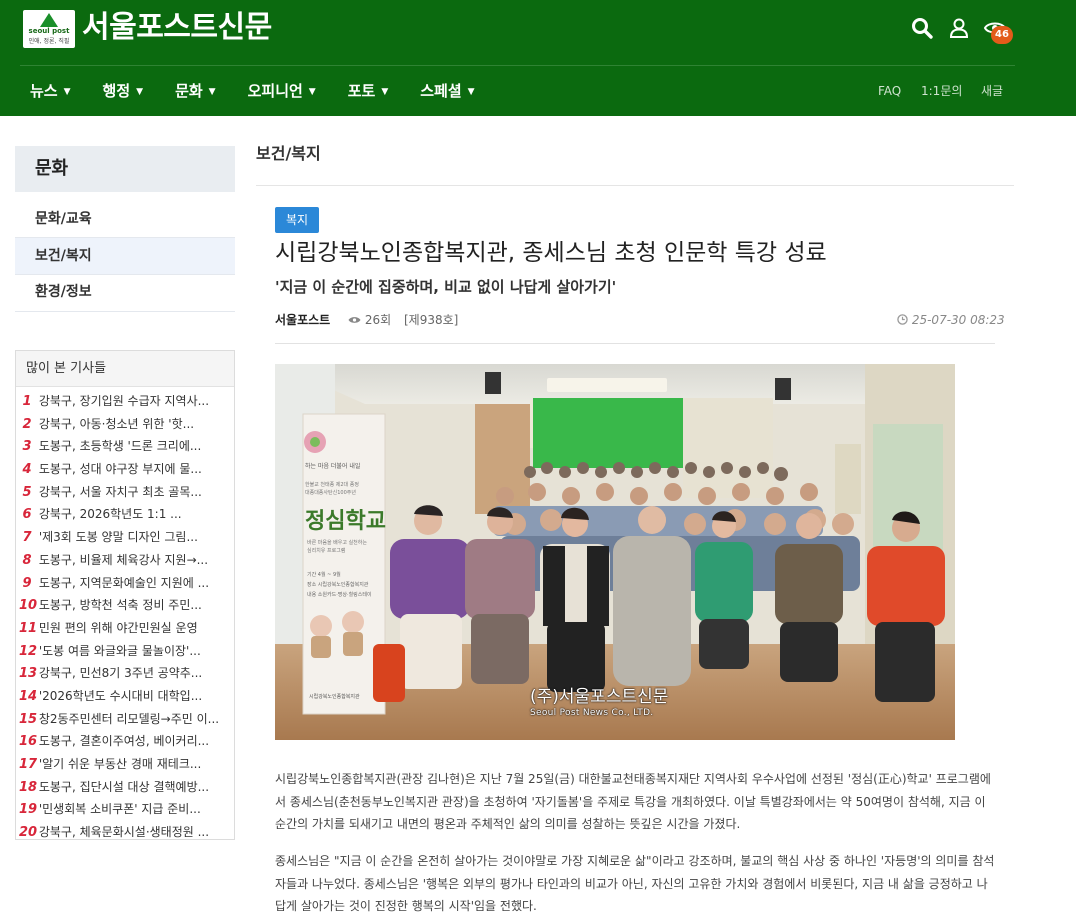  I want to click on popular-article-item: 11 민원 편의 위해 야간민원실 운영, so click(125, 628).